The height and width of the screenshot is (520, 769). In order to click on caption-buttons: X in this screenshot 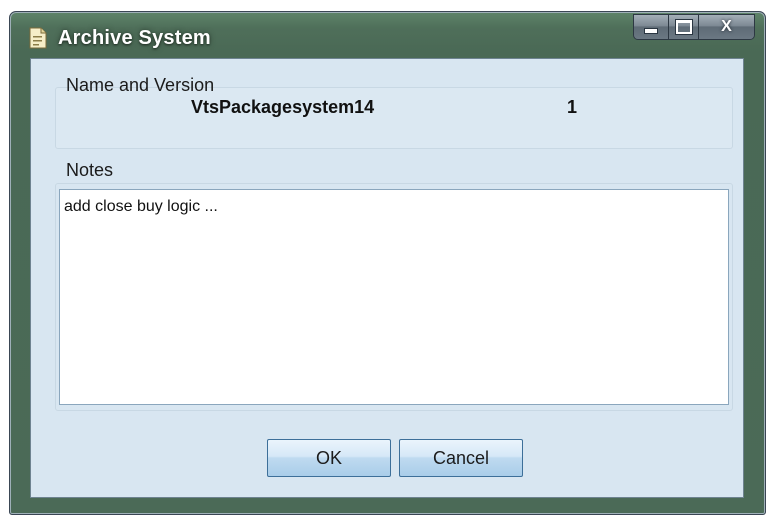, I will do `click(694, 27)`.